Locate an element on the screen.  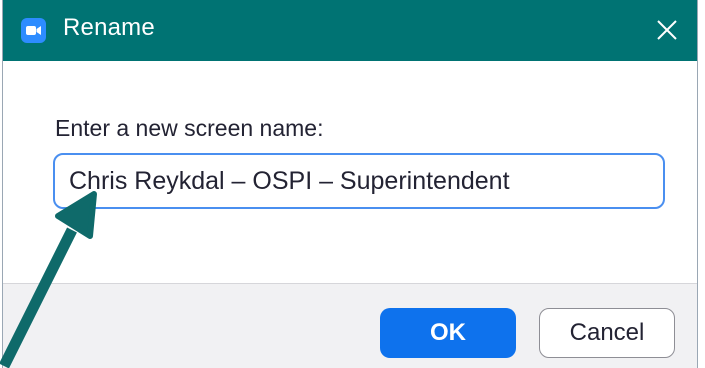
ok-button: OK is located at coordinates (448, 333).